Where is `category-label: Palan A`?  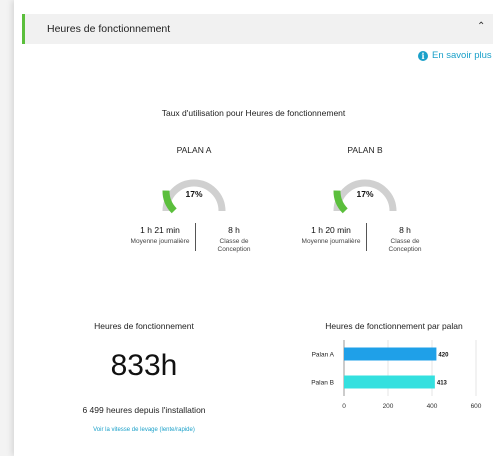
category-label: Palan A is located at coordinates (323, 355).